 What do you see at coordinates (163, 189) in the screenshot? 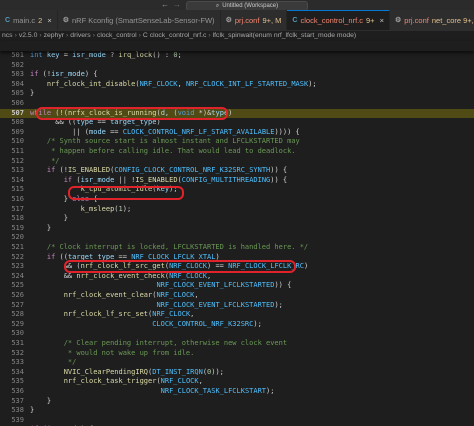
I see `code-token: key` at bounding box center [163, 189].